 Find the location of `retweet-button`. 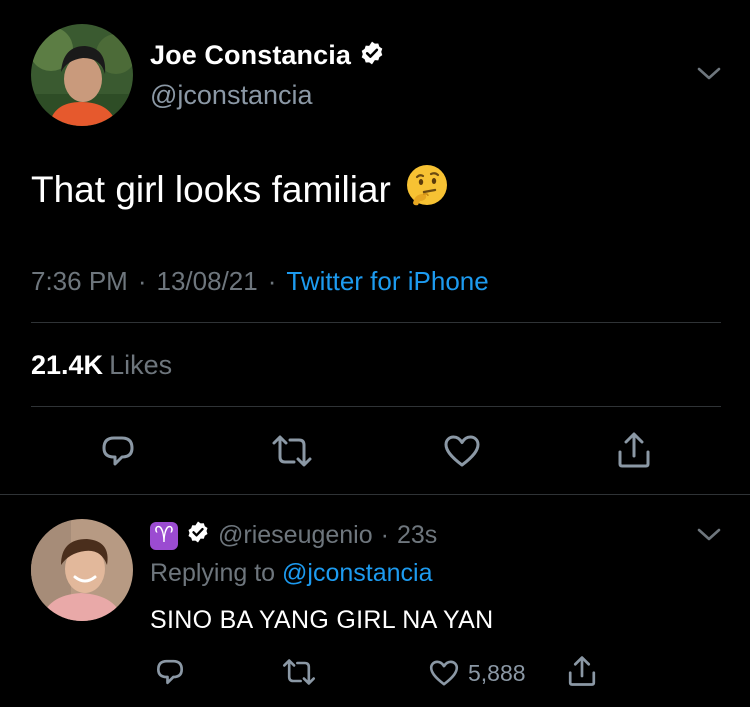

retweet-button is located at coordinates (292, 451).